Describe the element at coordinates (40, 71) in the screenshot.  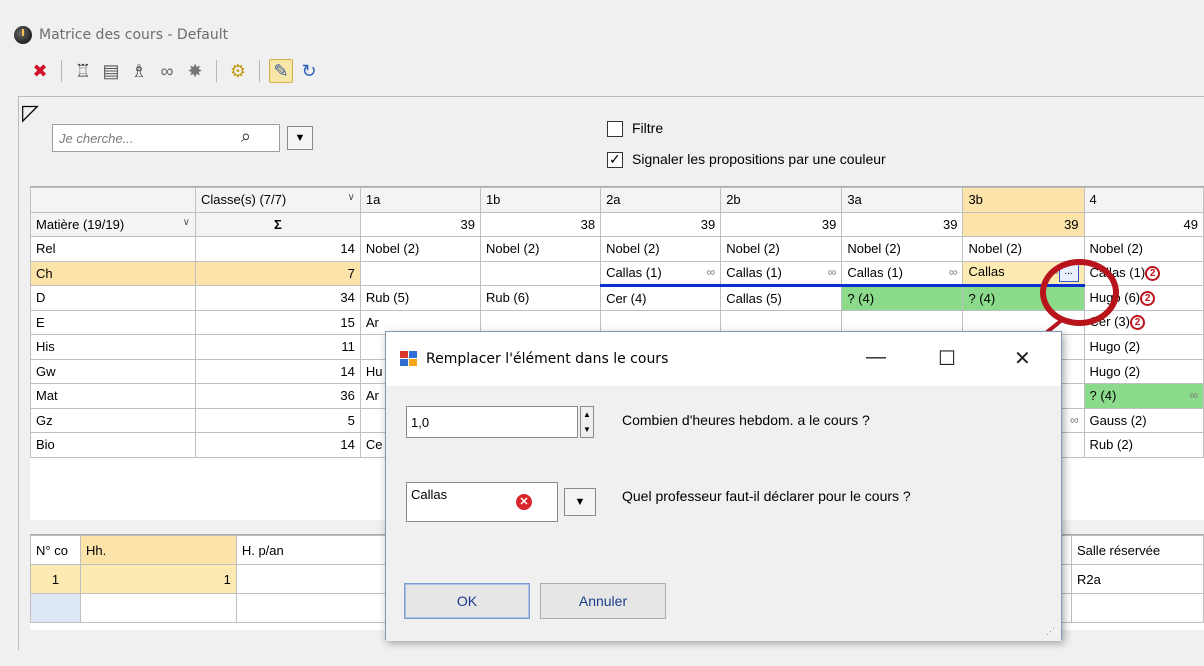
I see `delete-icon: ✖` at that location.